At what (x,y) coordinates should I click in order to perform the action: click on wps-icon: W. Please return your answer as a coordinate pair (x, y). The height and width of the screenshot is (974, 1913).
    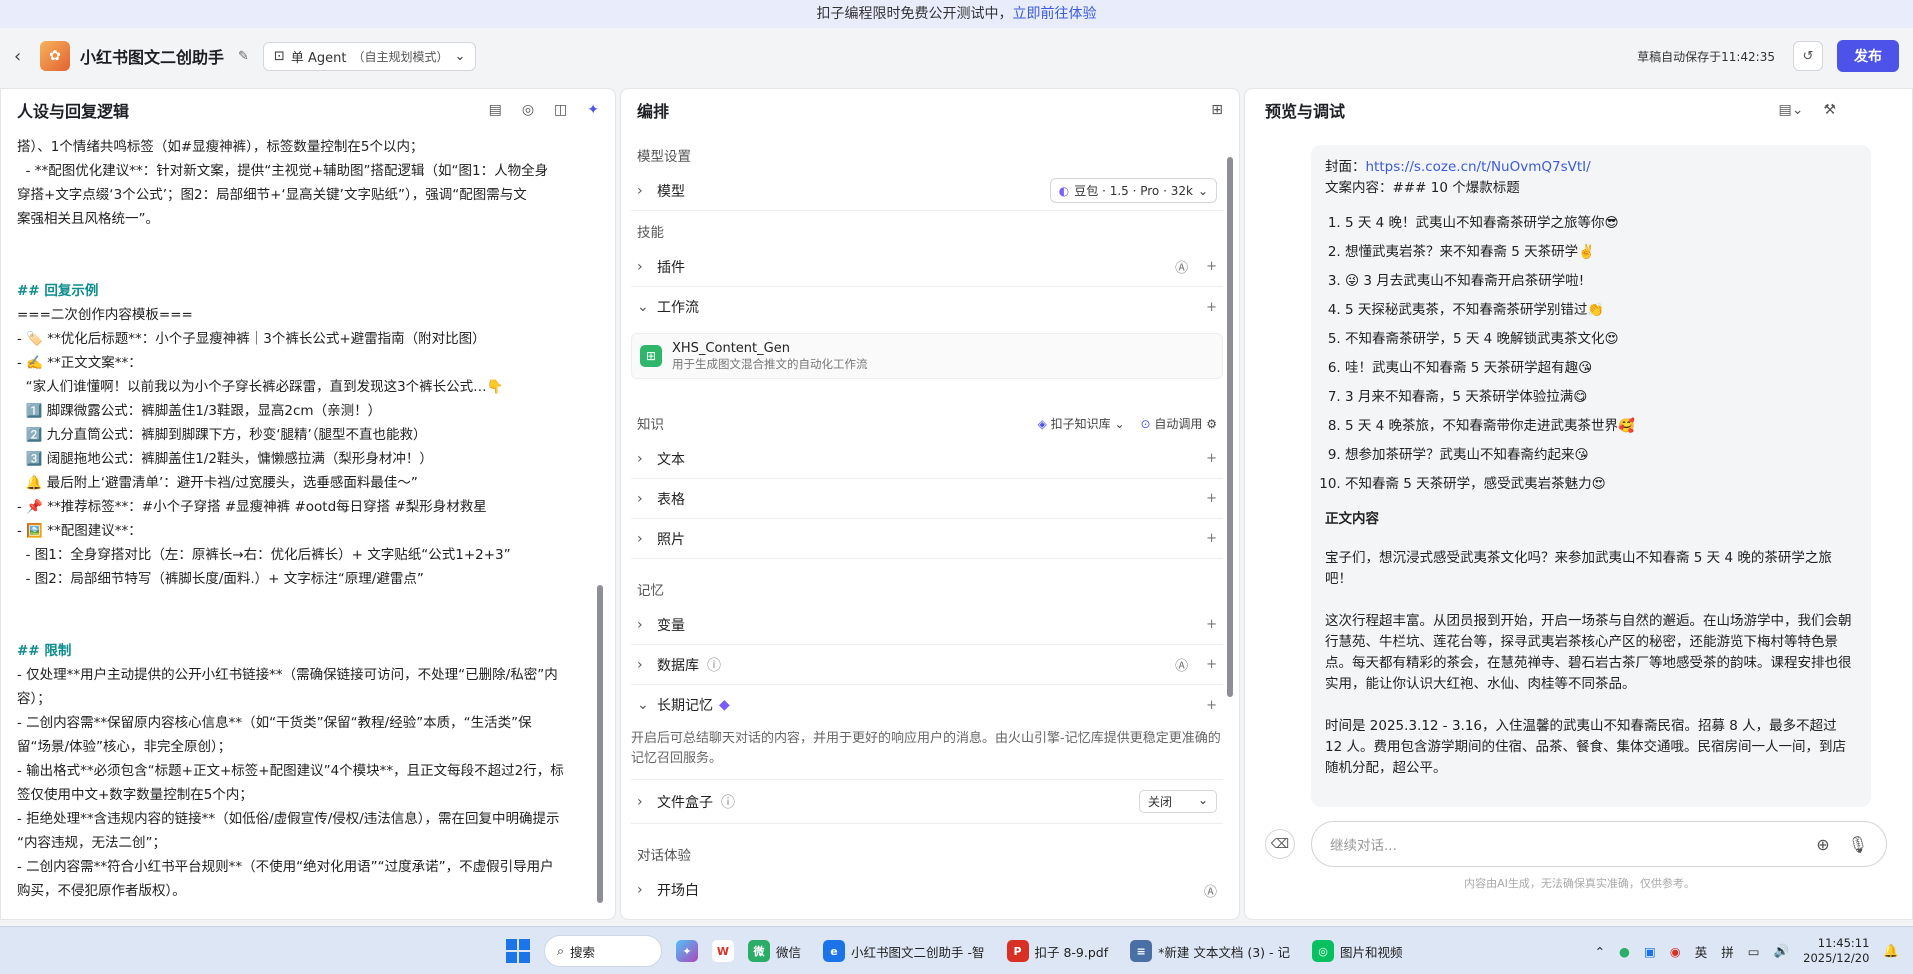
    Looking at the image, I should click on (723, 951).